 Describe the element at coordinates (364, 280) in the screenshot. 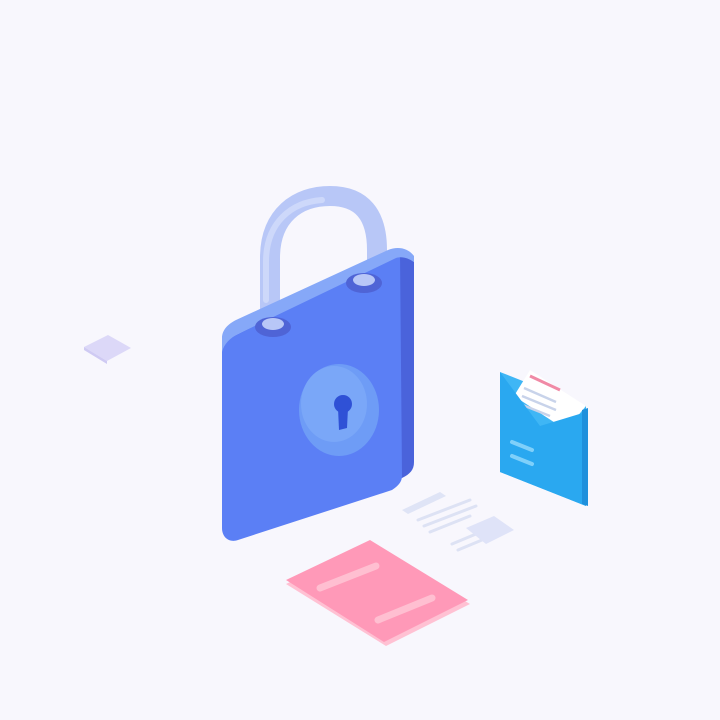

I see `shackle-hole-right-inner` at that location.